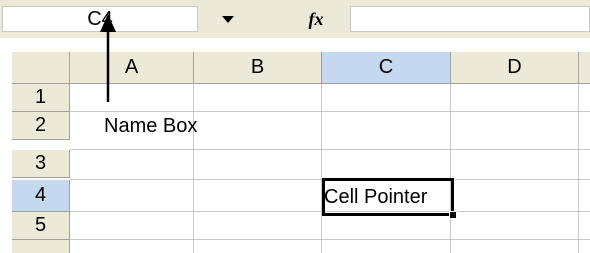 This screenshot has width=590, height=253. I want to click on name-box-annotation: Name Box, so click(151, 126).